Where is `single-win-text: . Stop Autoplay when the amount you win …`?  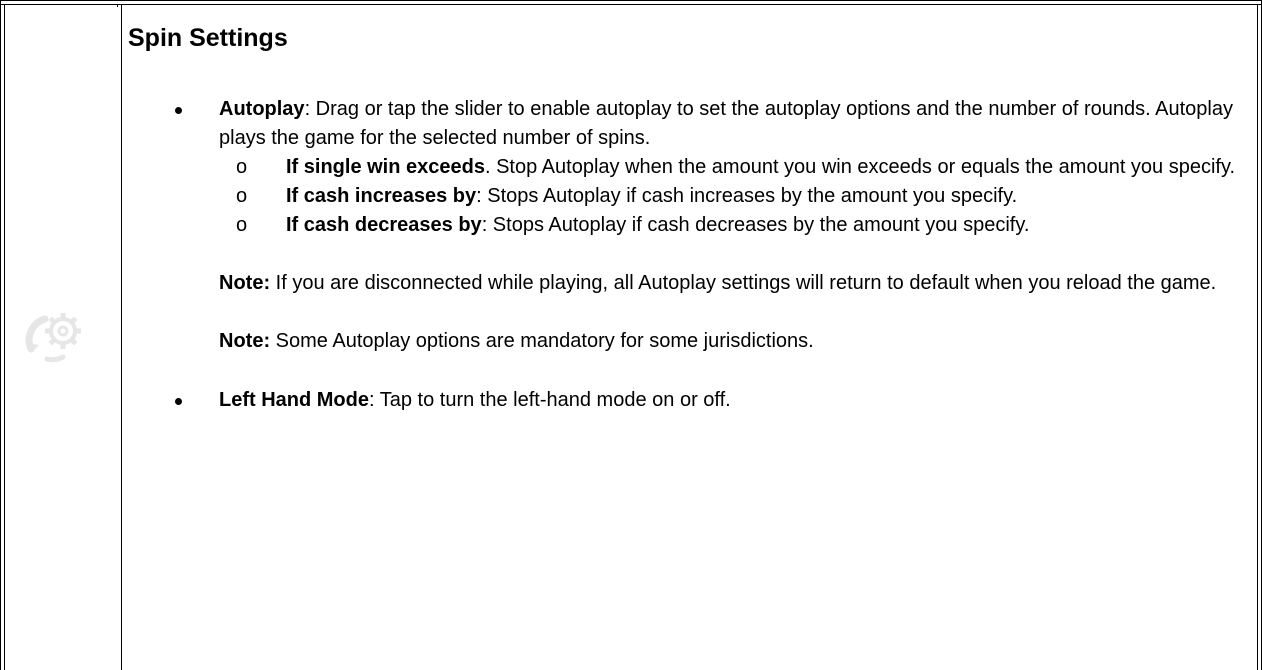
single-win-text: . Stop Autoplay when the amount you win … is located at coordinates (860, 167).